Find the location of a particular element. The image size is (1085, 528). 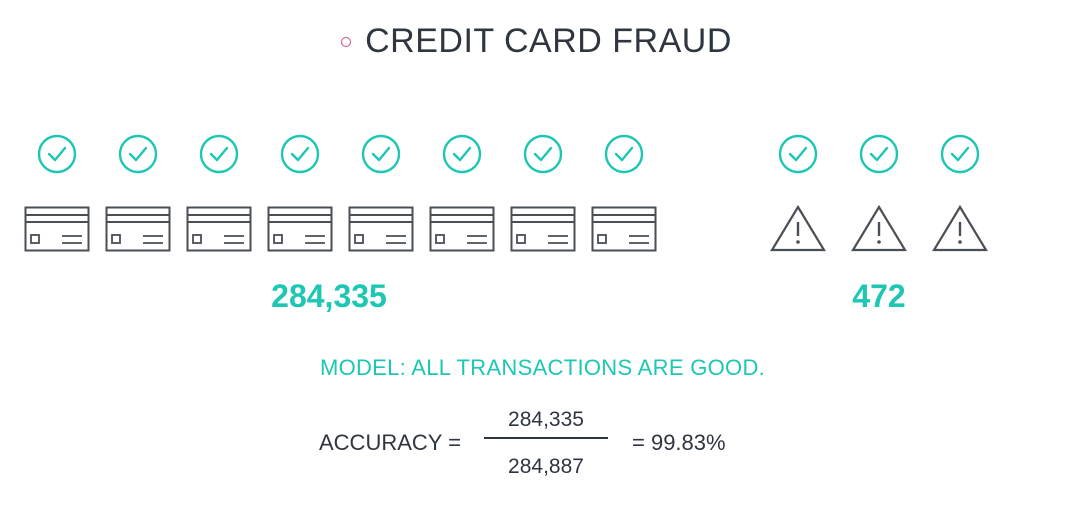

fraud-count: 472 is located at coordinates (879, 296).